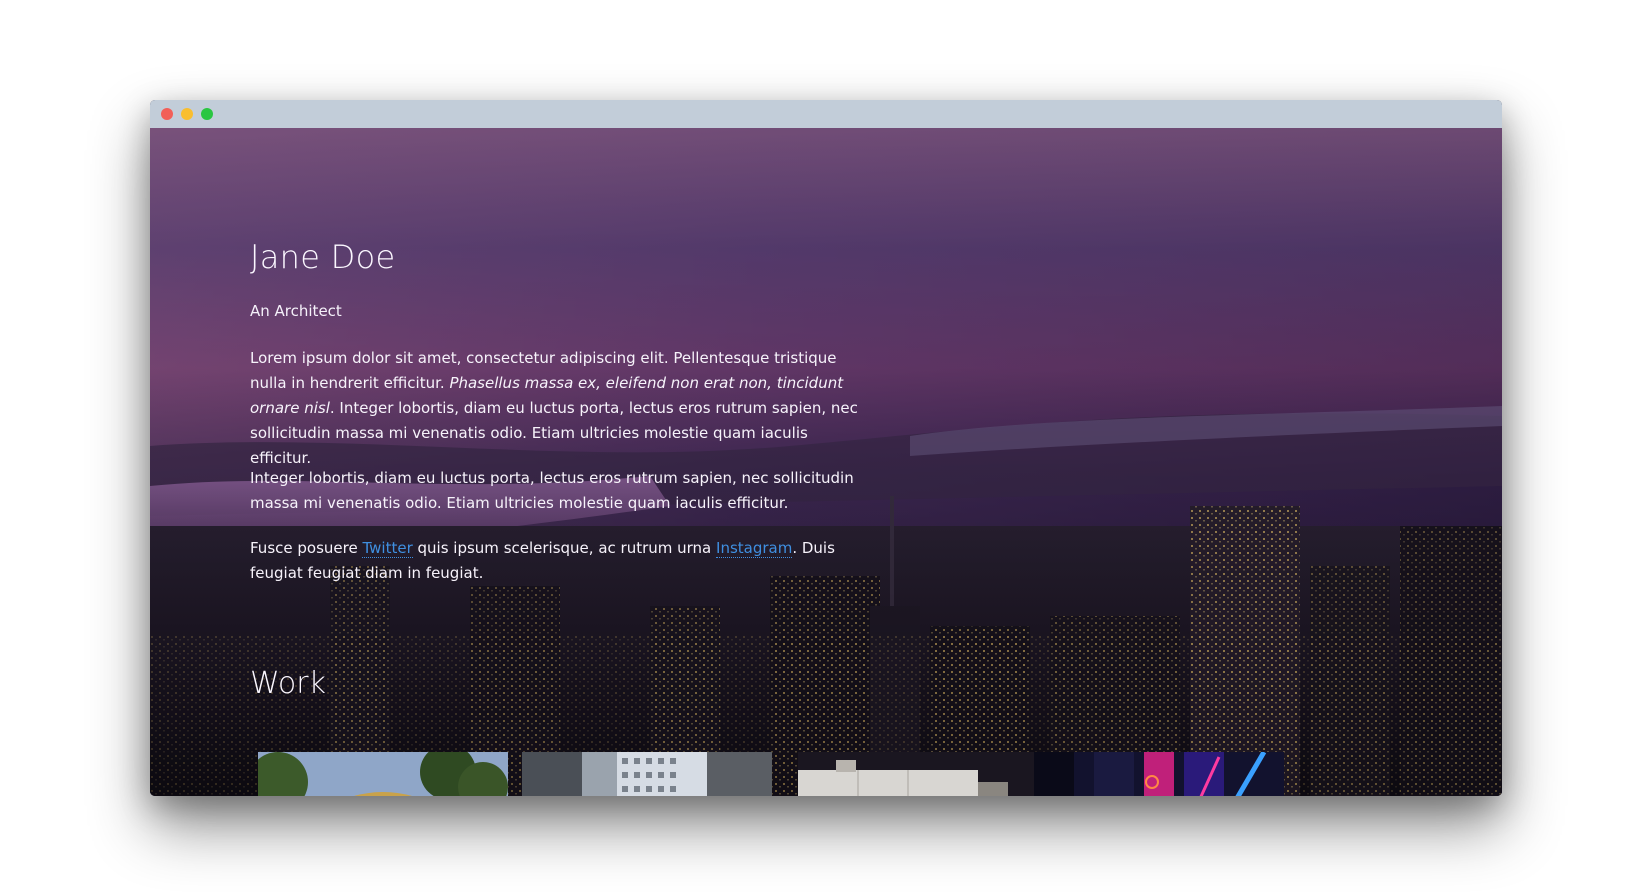 The height and width of the screenshot is (896, 1652). What do you see at coordinates (187, 114) in the screenshot?
I see `minimize-window-button` at bounding box center [187, 114].